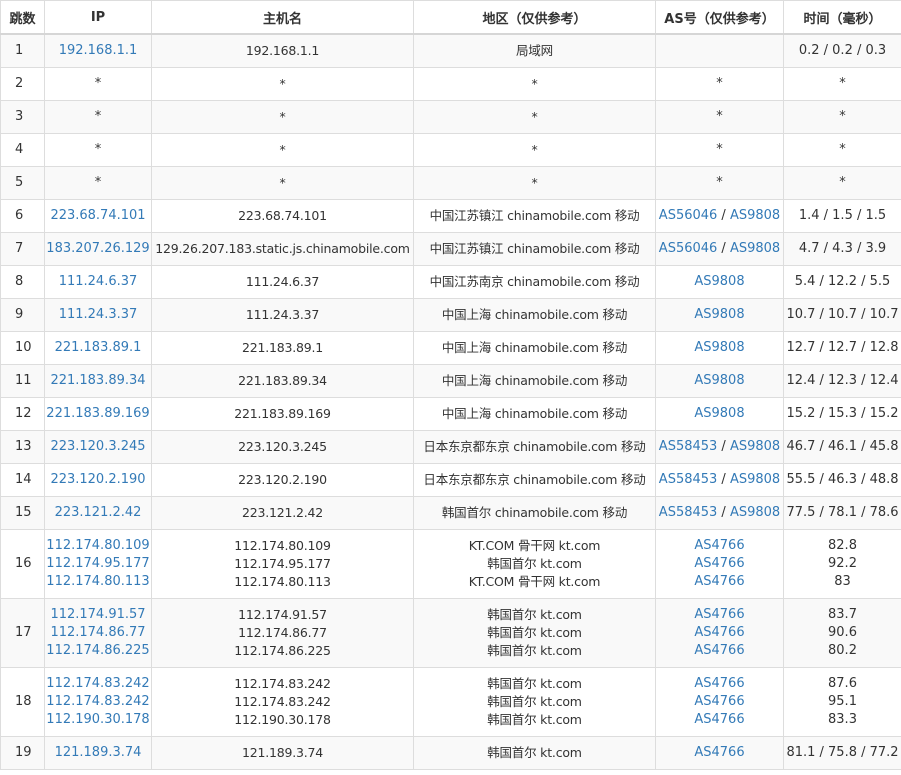  I want to click on ip-link: 223.120.3.245, so click(98, 447).